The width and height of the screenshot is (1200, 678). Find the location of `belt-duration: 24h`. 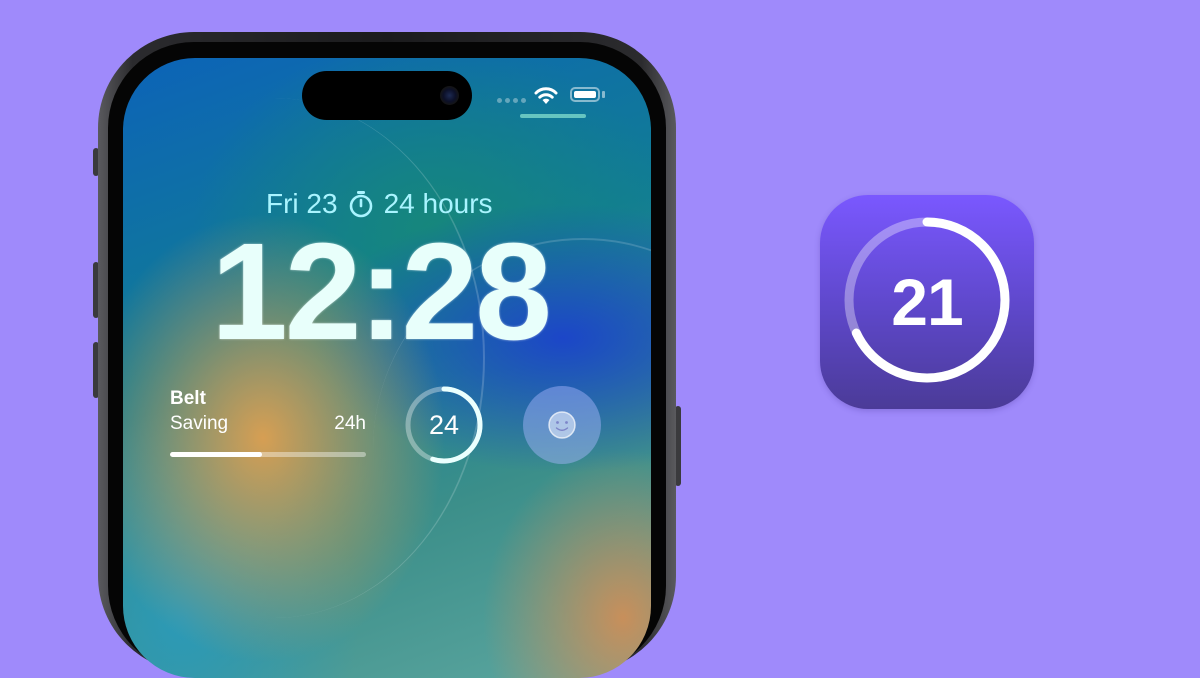

belt-duration: 24h is located at coordinates (350, 423).